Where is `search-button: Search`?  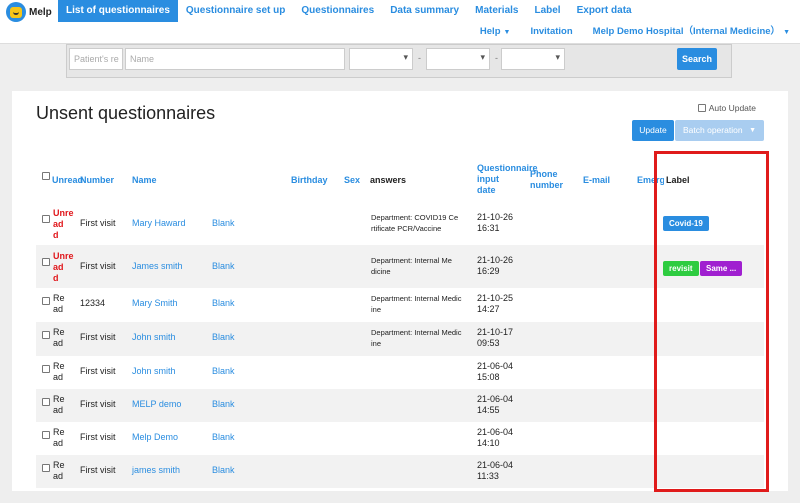 search-button: Search is located at coordinates (697, 59).